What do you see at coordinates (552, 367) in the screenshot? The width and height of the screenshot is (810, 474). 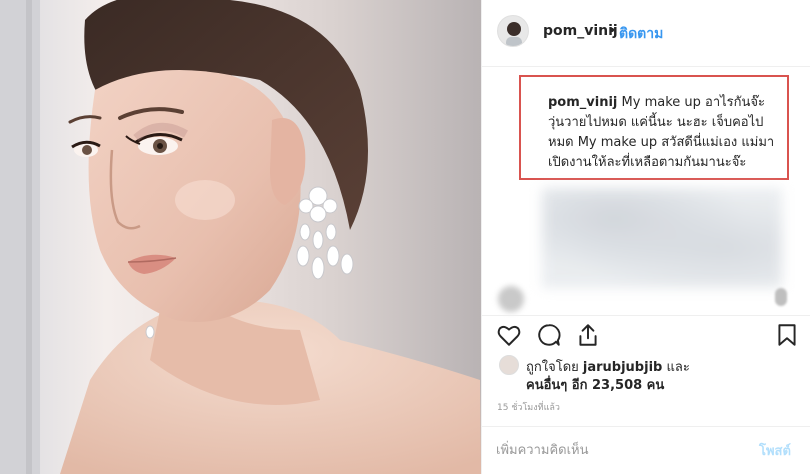 I see `likes-prefix: ถูกใจโดย` at bounding box center [552, 367].